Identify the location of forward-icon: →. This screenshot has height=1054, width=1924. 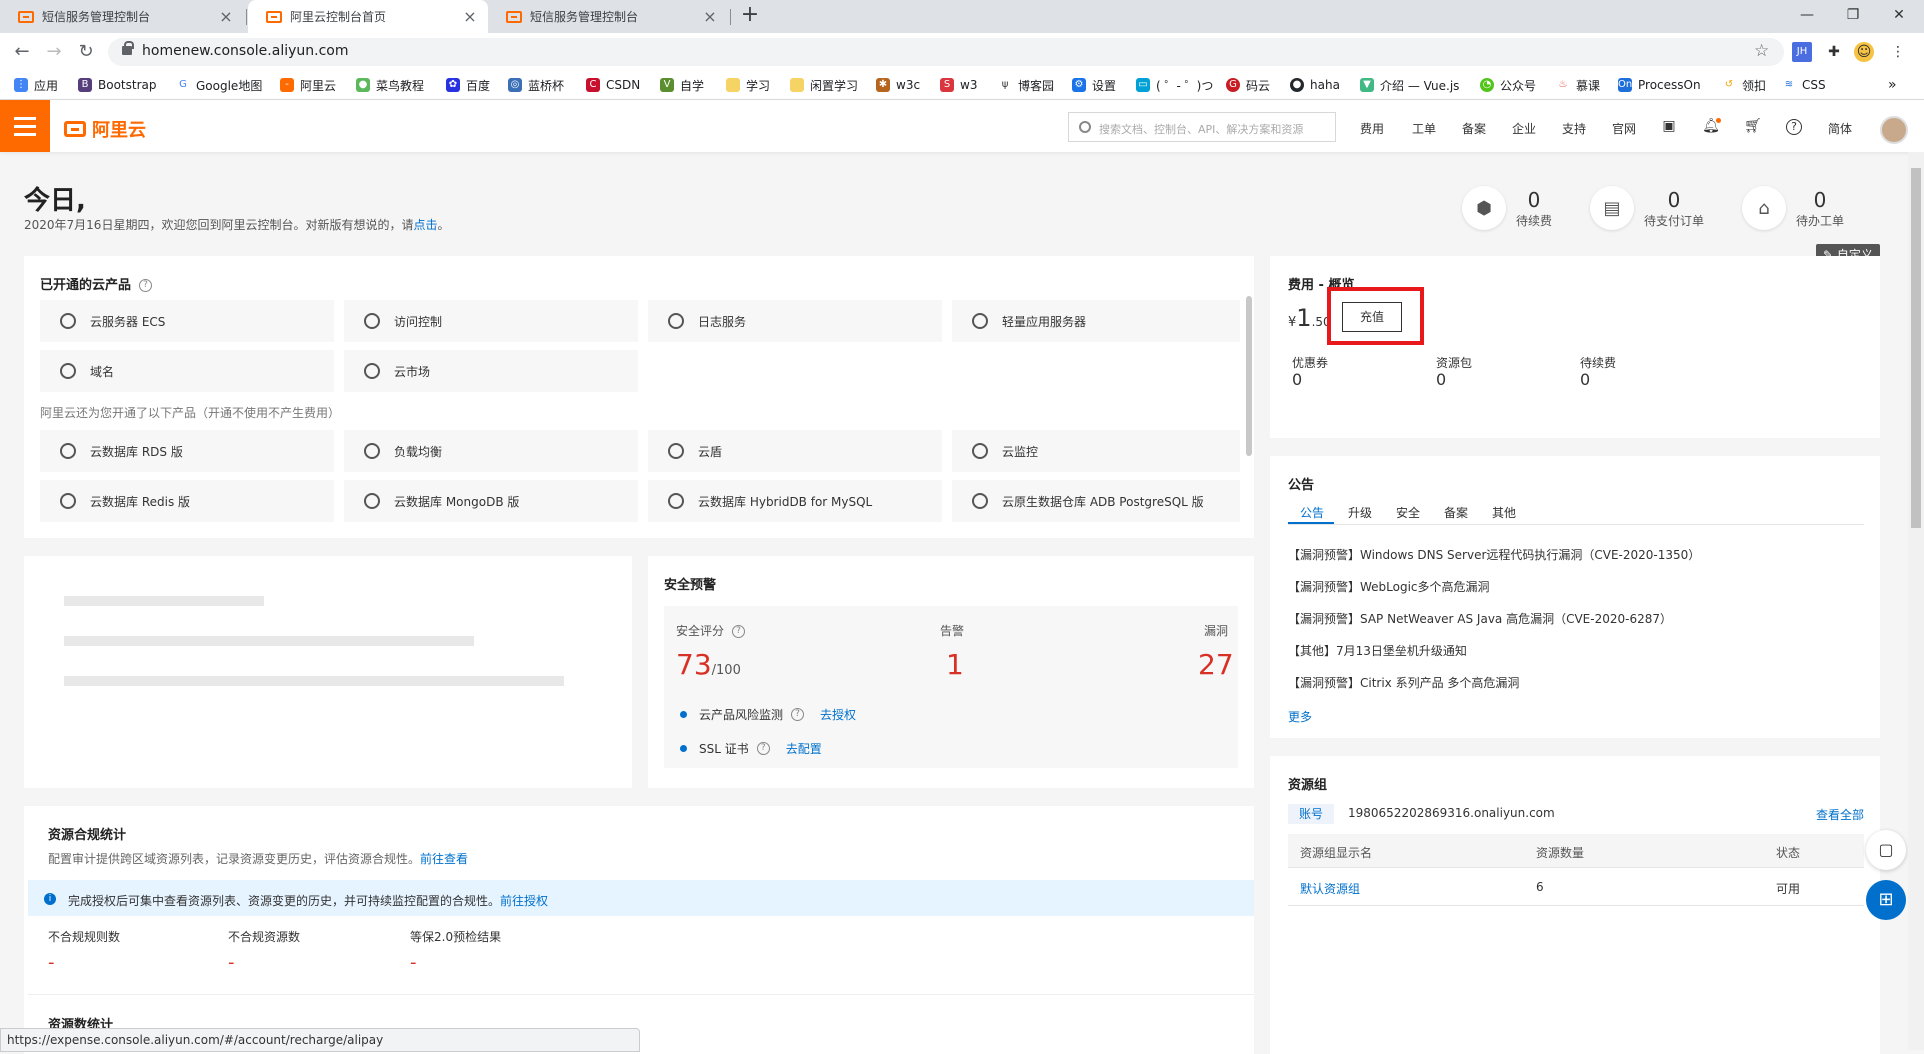
(54, 52).